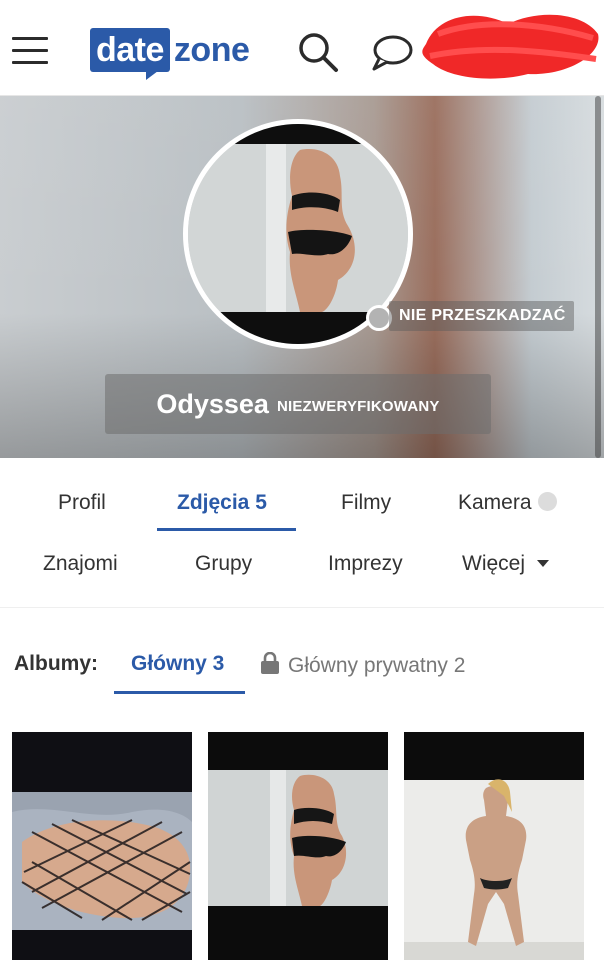  I want to click on tab-grupy: Grupy, so click(223, 564).